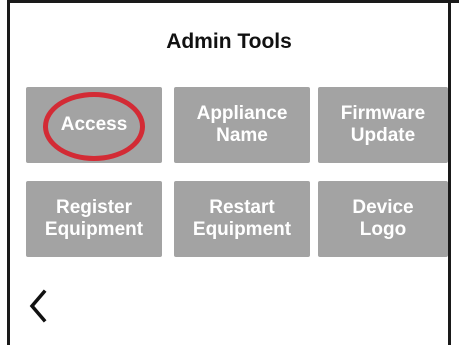 The image size is (459, 345). I want to click on appliance-name-label-line1: Appliance, so click(242, 113).